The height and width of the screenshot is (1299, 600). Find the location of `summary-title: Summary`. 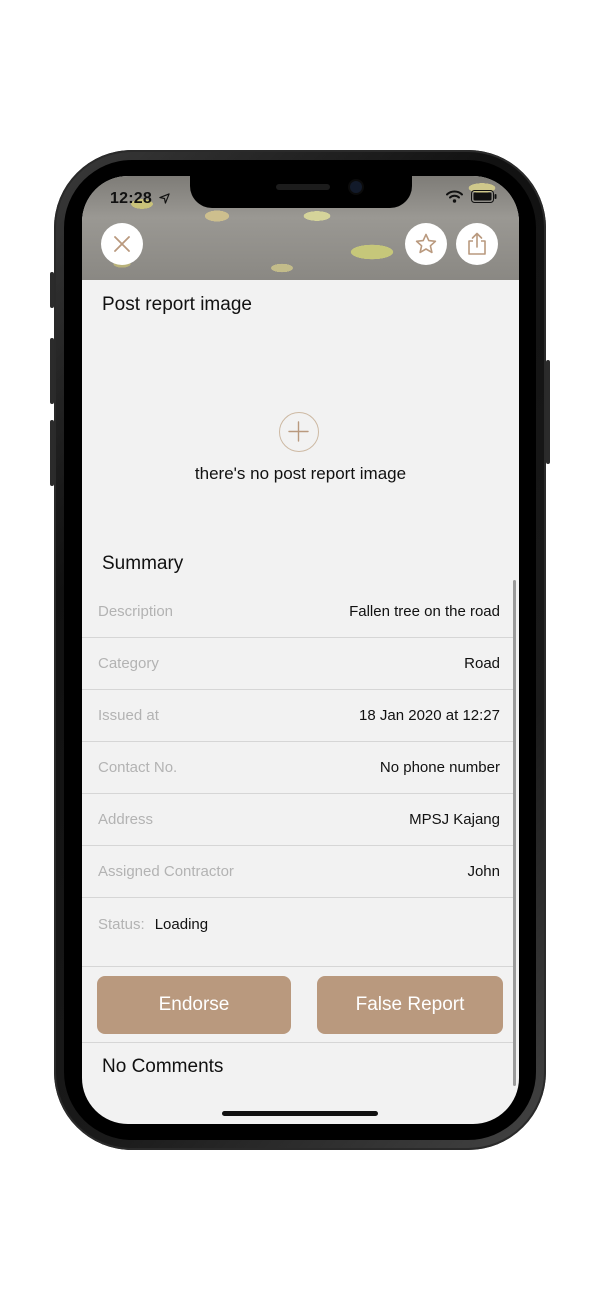

summary-title: Summary is located at coordinates (143, 563).